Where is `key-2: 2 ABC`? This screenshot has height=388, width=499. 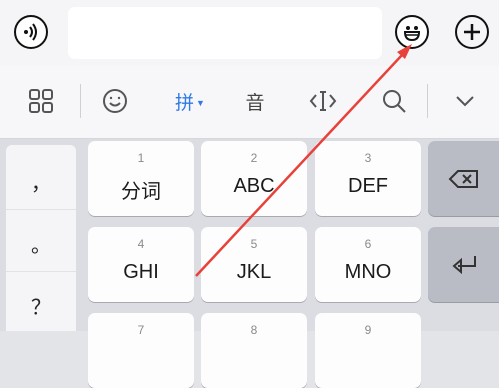 key-2: 2 ABC is located at coordinates (254, 178).